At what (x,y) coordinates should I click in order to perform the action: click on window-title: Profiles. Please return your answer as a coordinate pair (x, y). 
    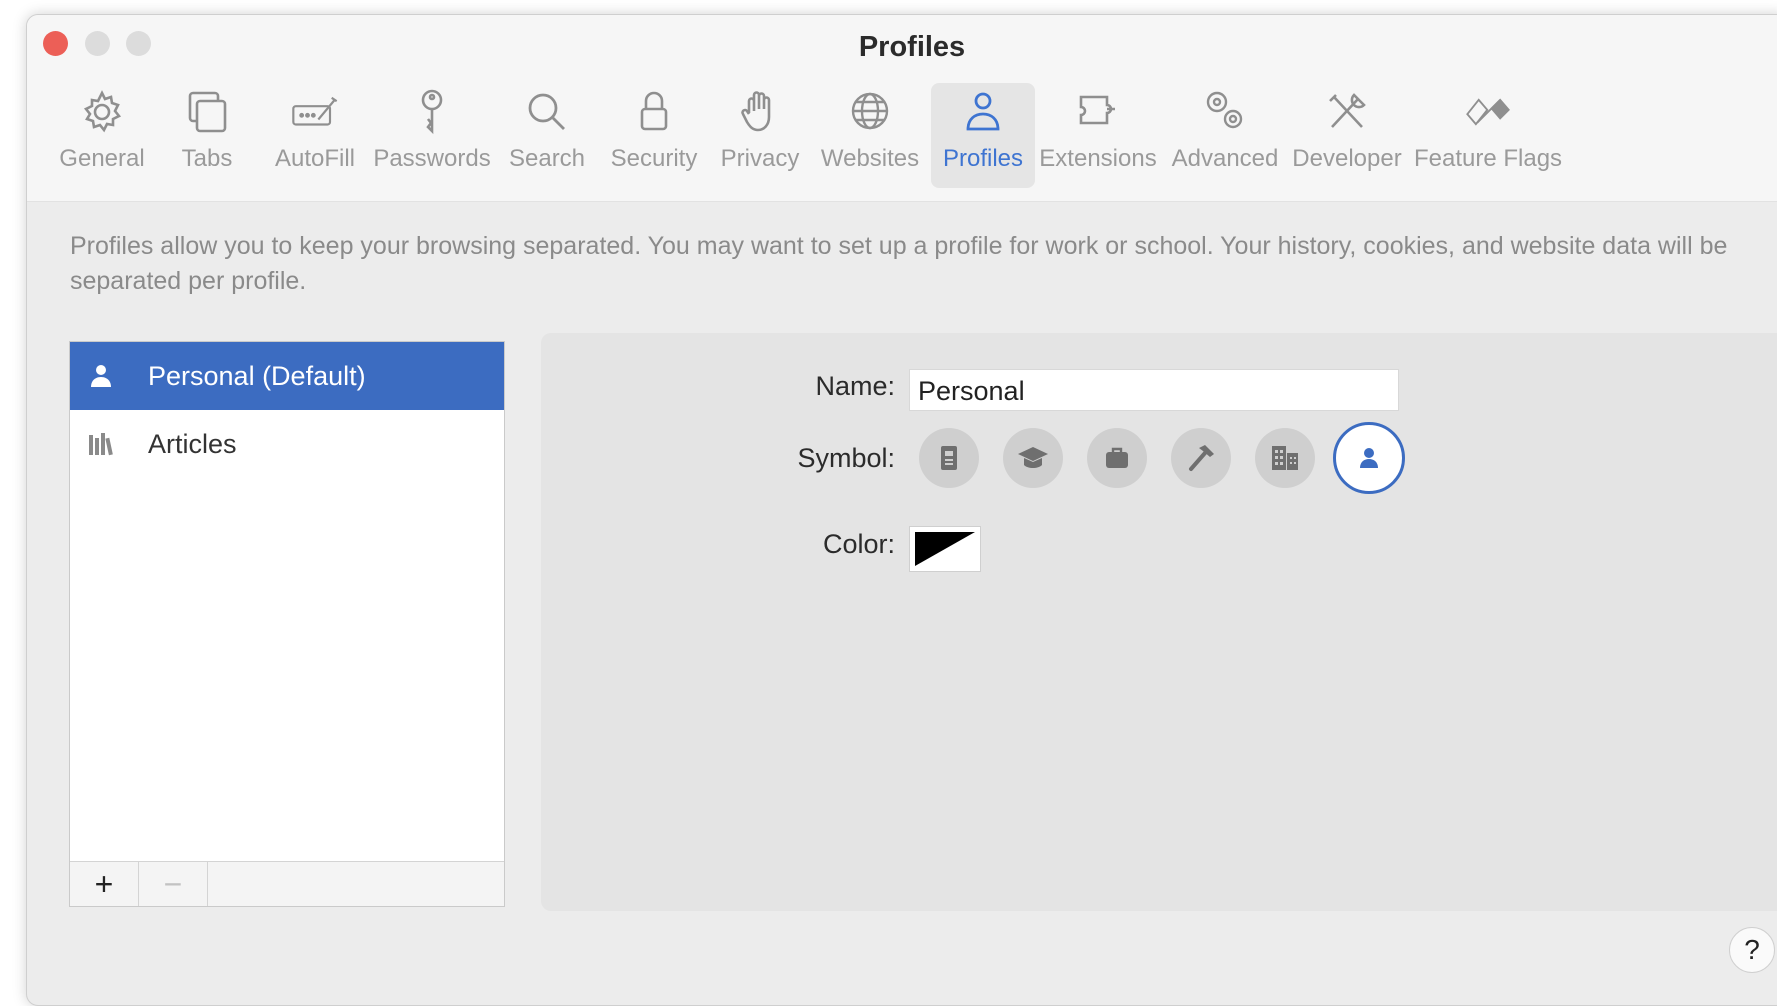
    Looking at the image, I should click on (912, 47).